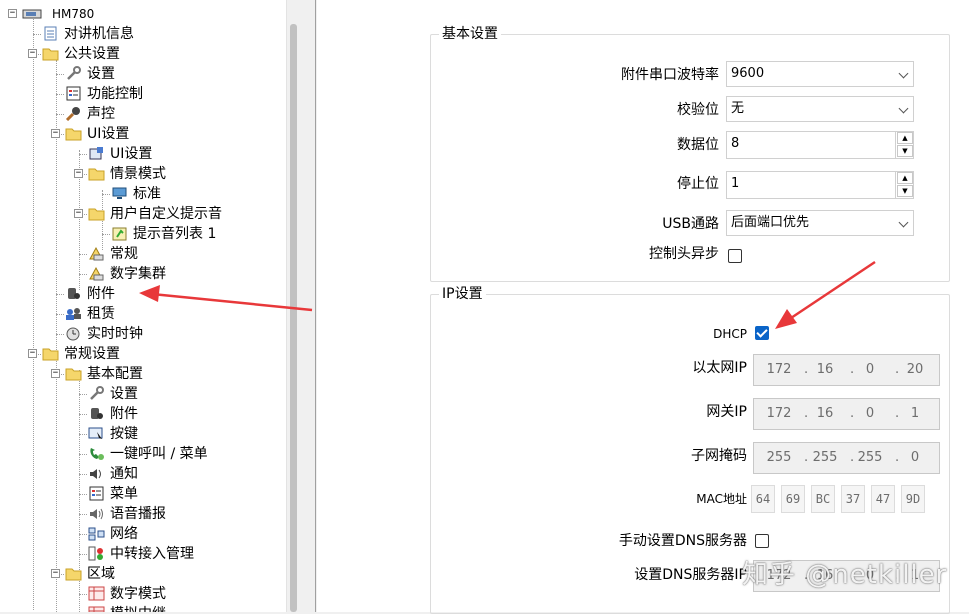  What do you see at coordinates (96, 553) in the screenshot?
I see `relay-icon` at bounding box center [96, 553].